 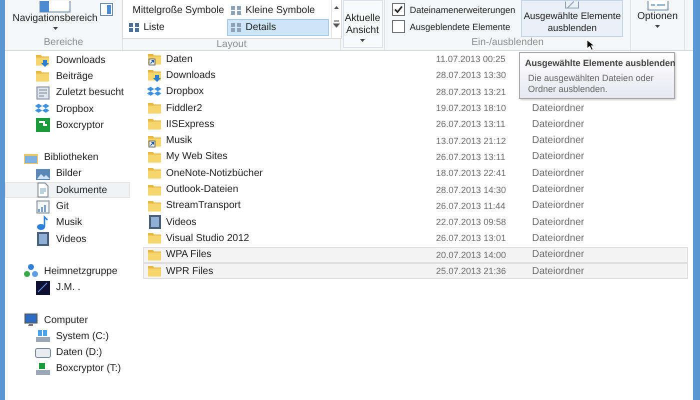 I want to click on user-picture-icon, so click(x=43, y=288).